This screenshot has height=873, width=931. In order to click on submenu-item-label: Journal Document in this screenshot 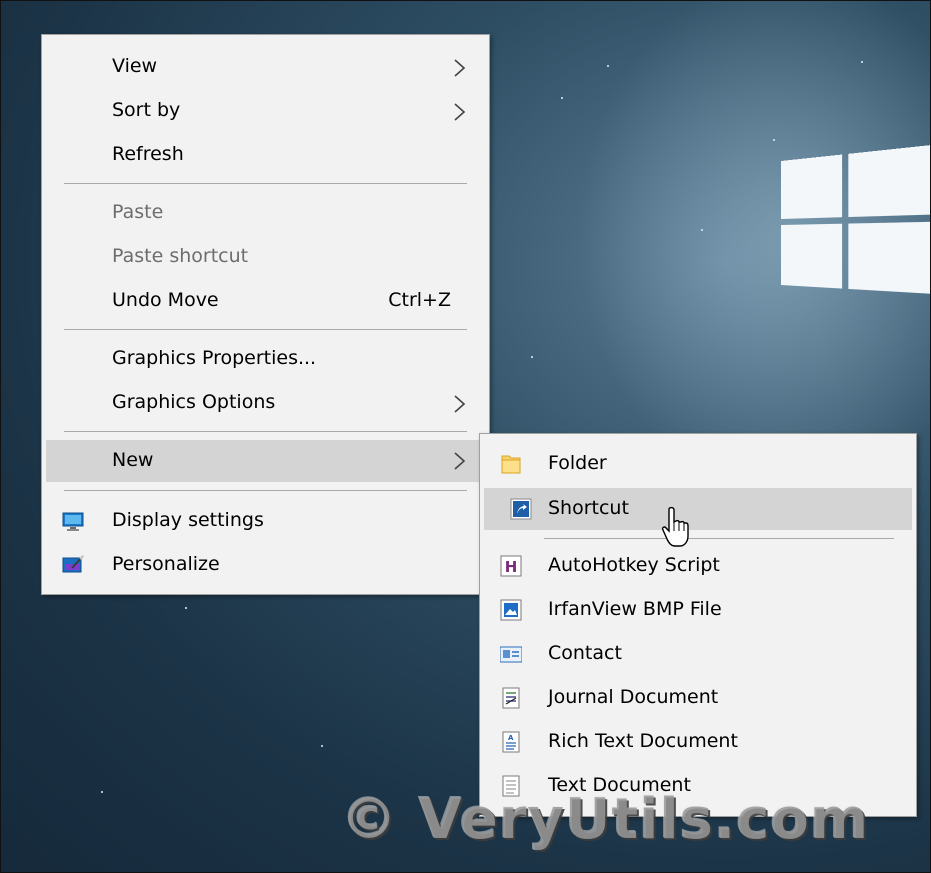, I will do `click(633, 697)`.